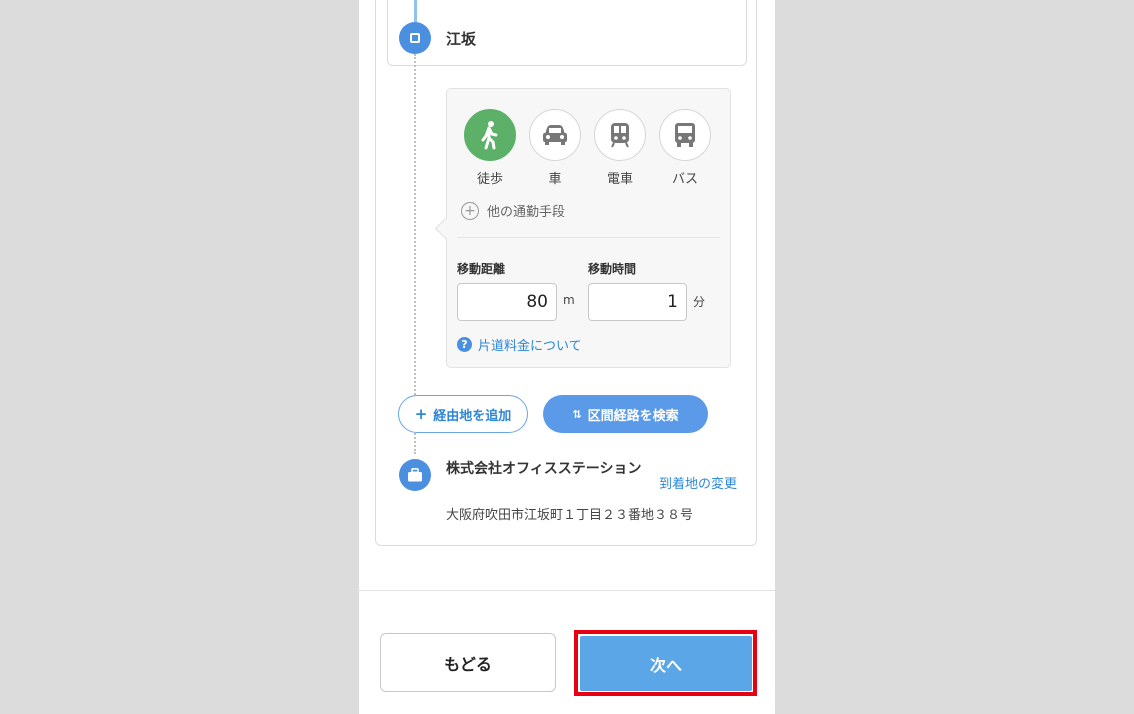 The image size is (1134, 714). I want to click on add-waypoint-button: + 経由地を追加, so click(463, 414).